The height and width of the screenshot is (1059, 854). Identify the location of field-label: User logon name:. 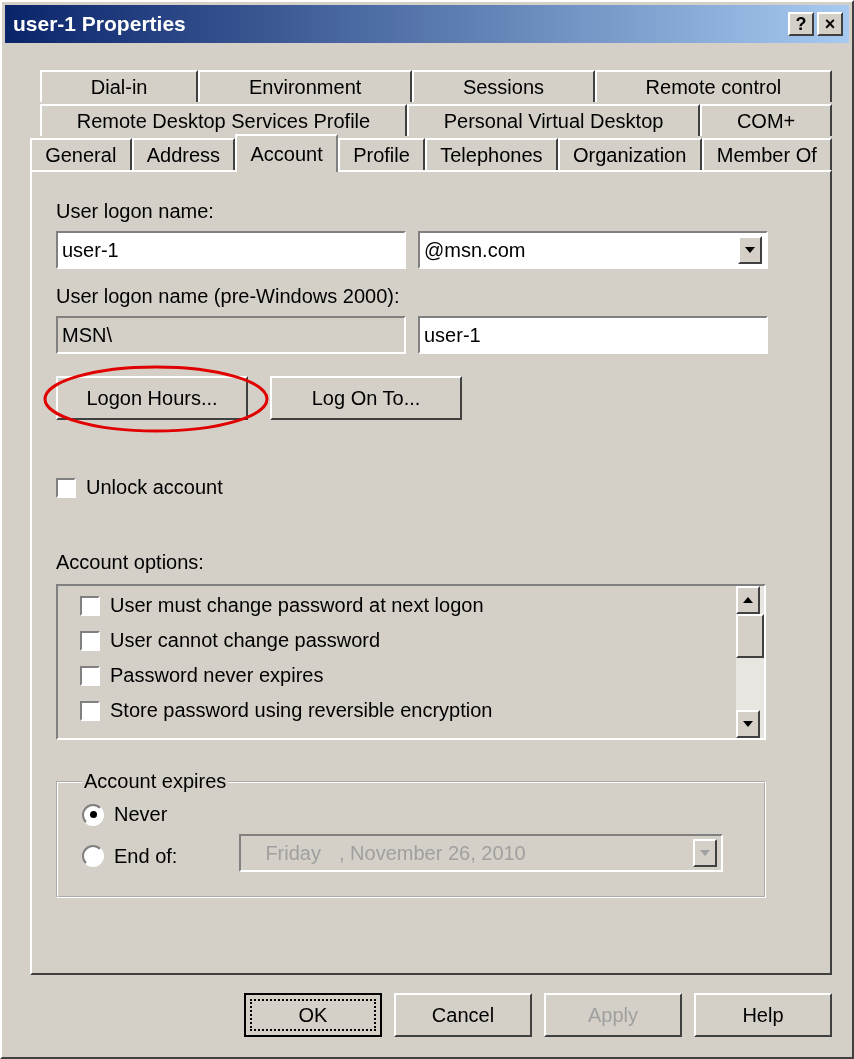
(135, 211).